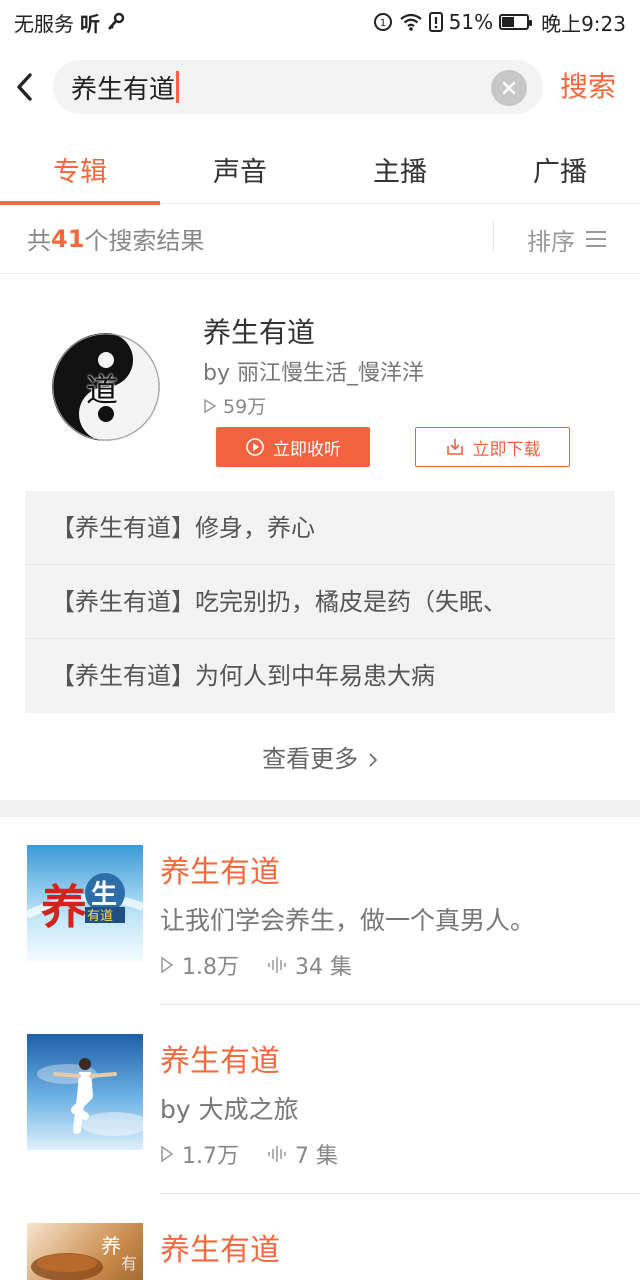 The width and height of the screenshot is (640, 1280). Describe the element at coordinates (123, 89) in the screenshot. I see `search-query: 养生有道` at that location.